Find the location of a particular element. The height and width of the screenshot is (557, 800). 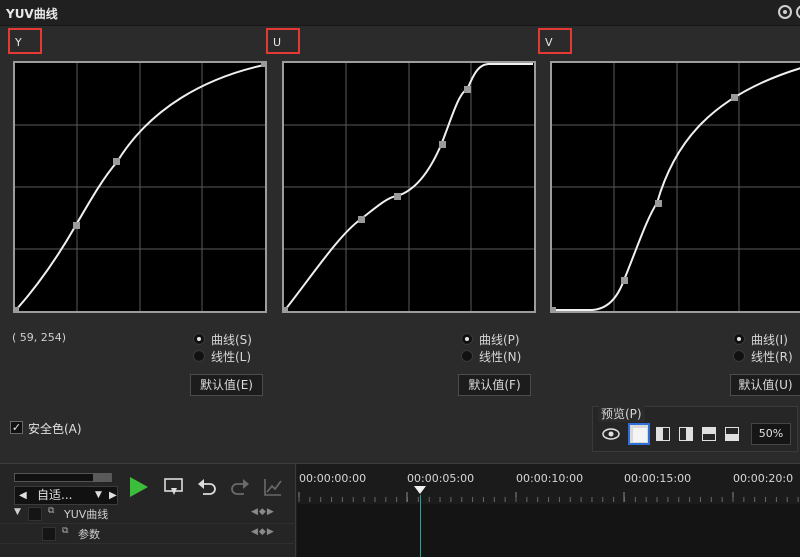

radio-linear-y: 线性(L) is located at coordinates (228, 356).